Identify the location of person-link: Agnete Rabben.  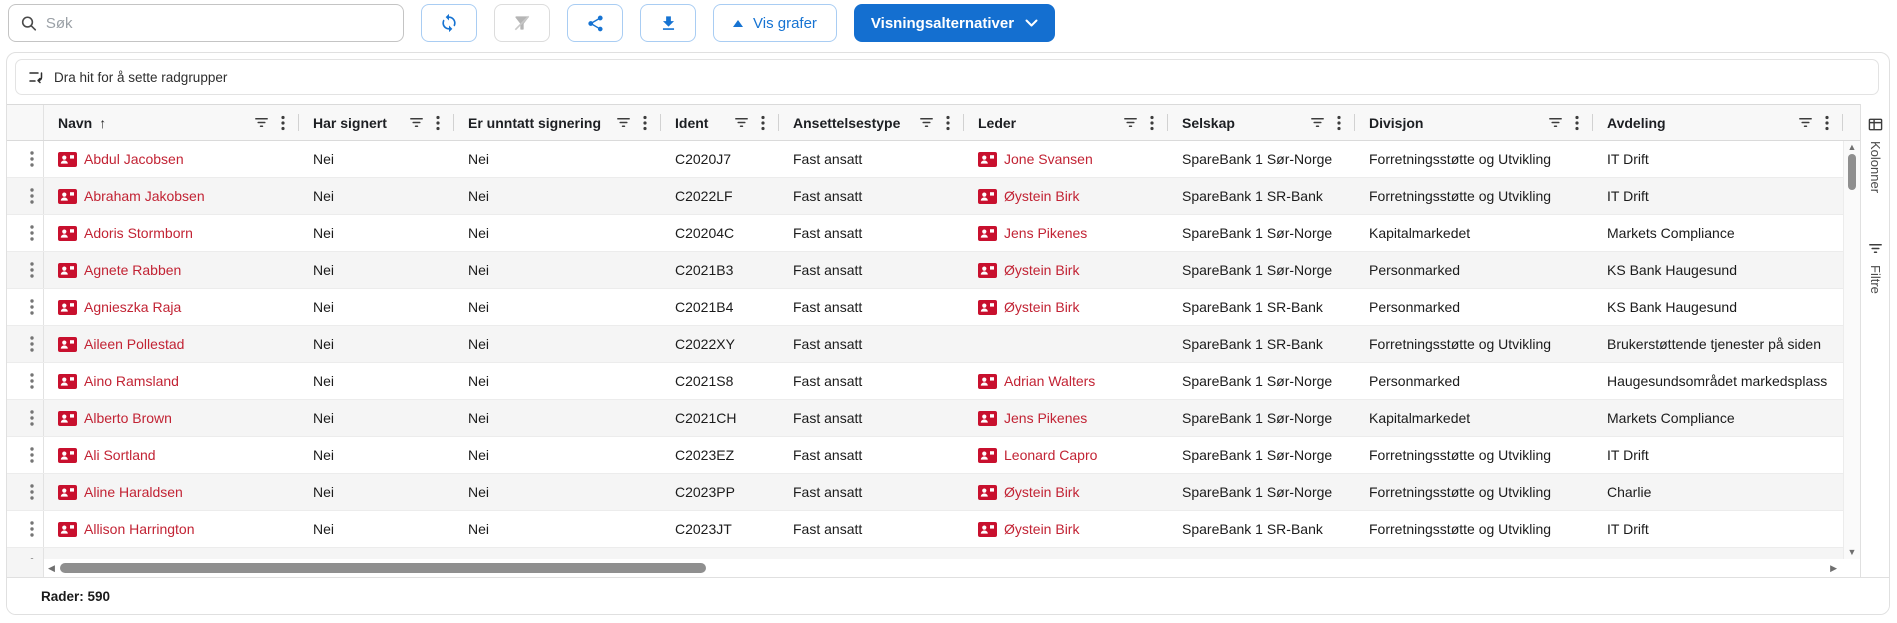
(132, 270).